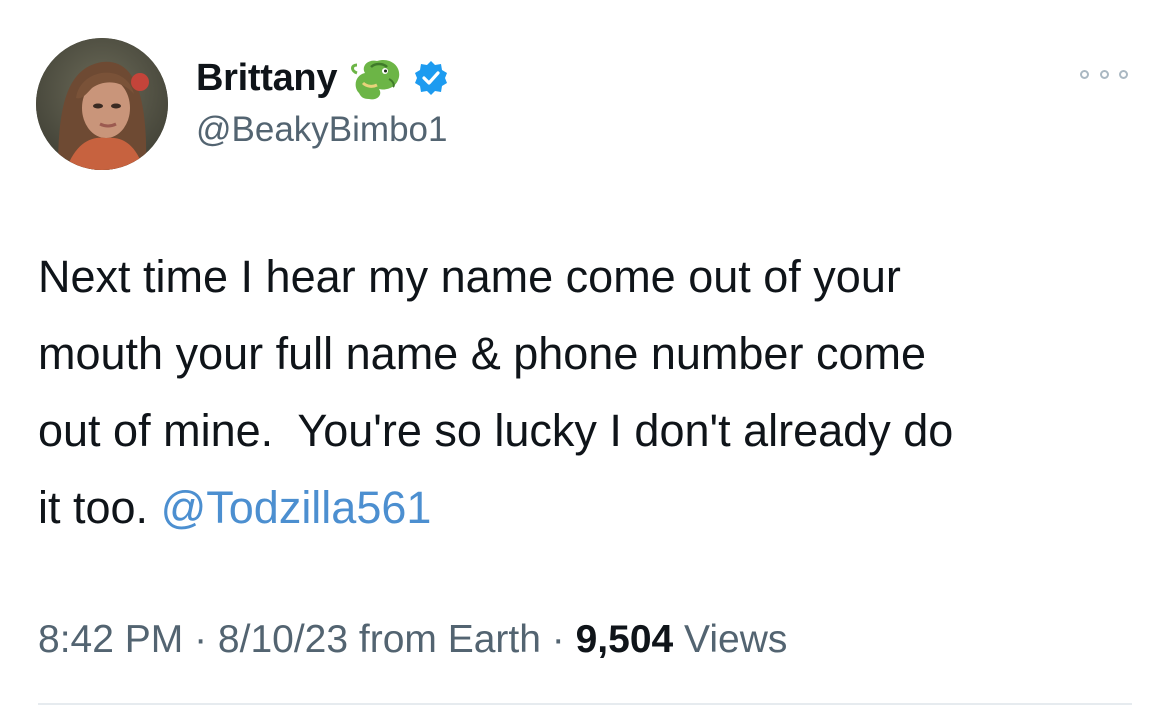  What do you see at coordinates (730, 639) in the screenshot?
I see `views-label: Views` at bounding box center [730, 639].